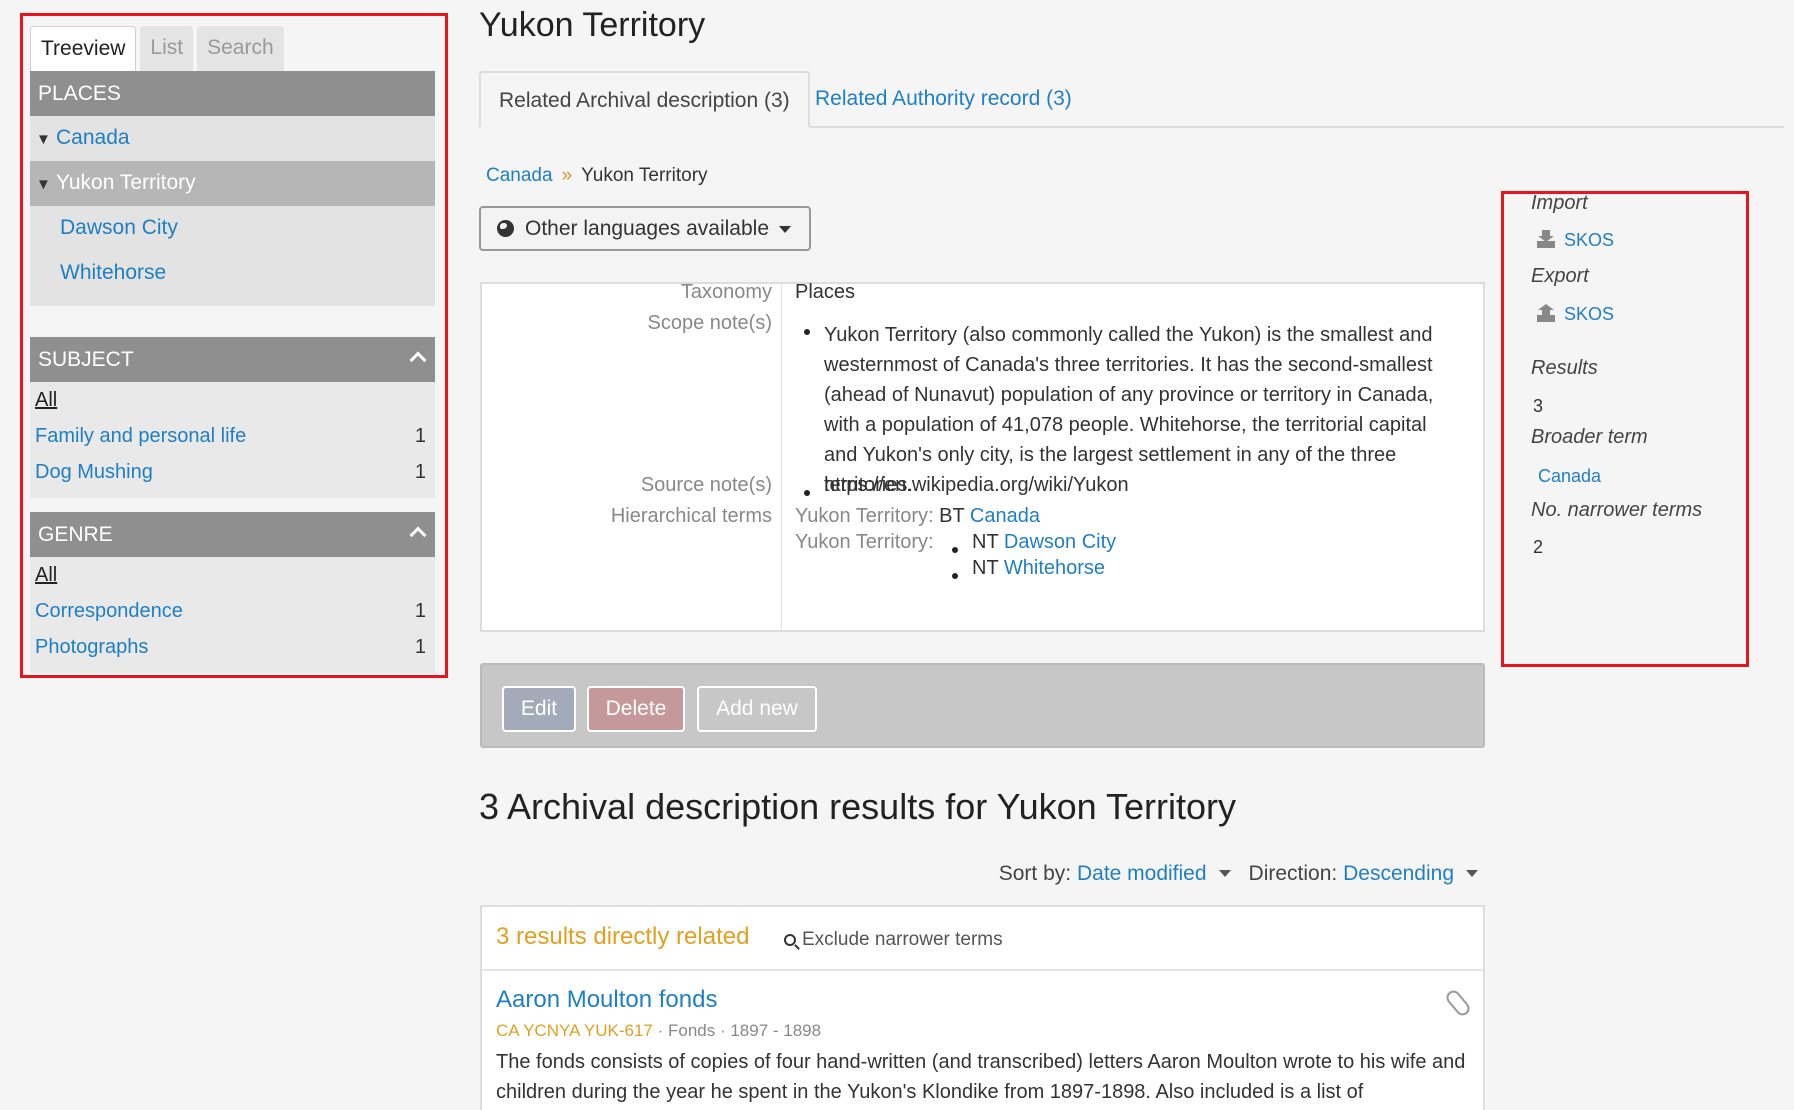  What do you see at coordinates (943, 99) in the screenshot?
I see `tab-related-authority: Related Authority record (3)` at bounding box center [943, 99].